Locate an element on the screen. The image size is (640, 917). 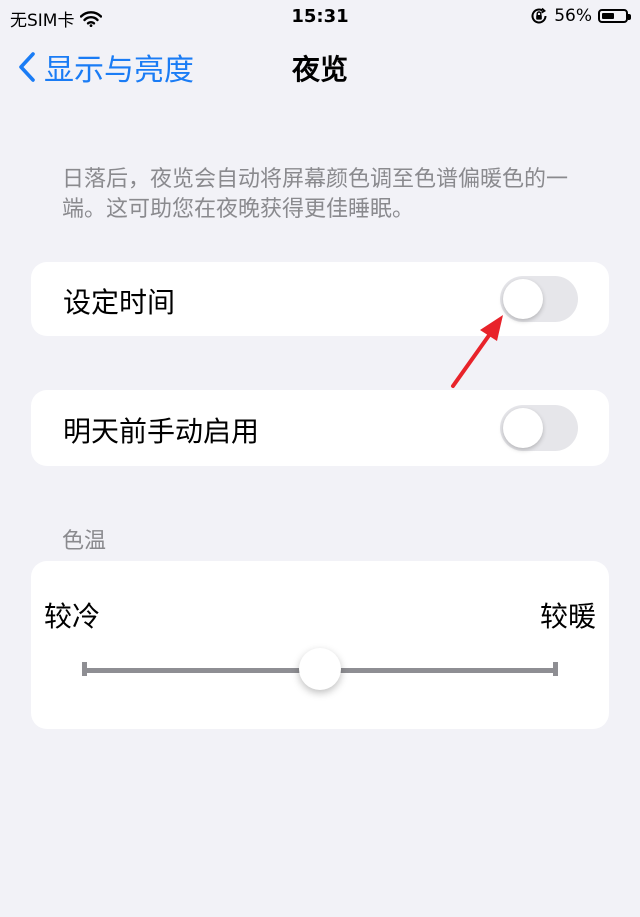
annotation-arrow-icon is located at coordinates (477, 351).